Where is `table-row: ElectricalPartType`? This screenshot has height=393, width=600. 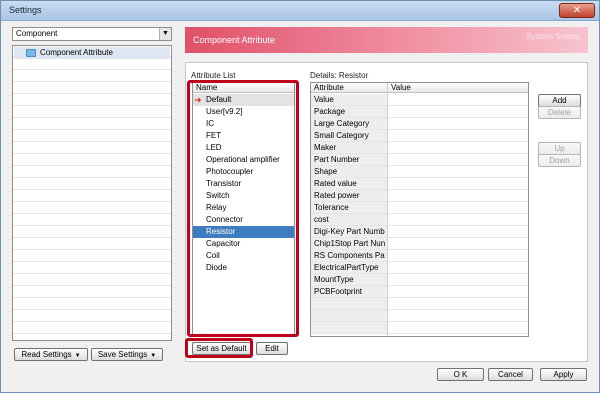 table-row: ElectricalPartType is located at coordinates (419, 268).